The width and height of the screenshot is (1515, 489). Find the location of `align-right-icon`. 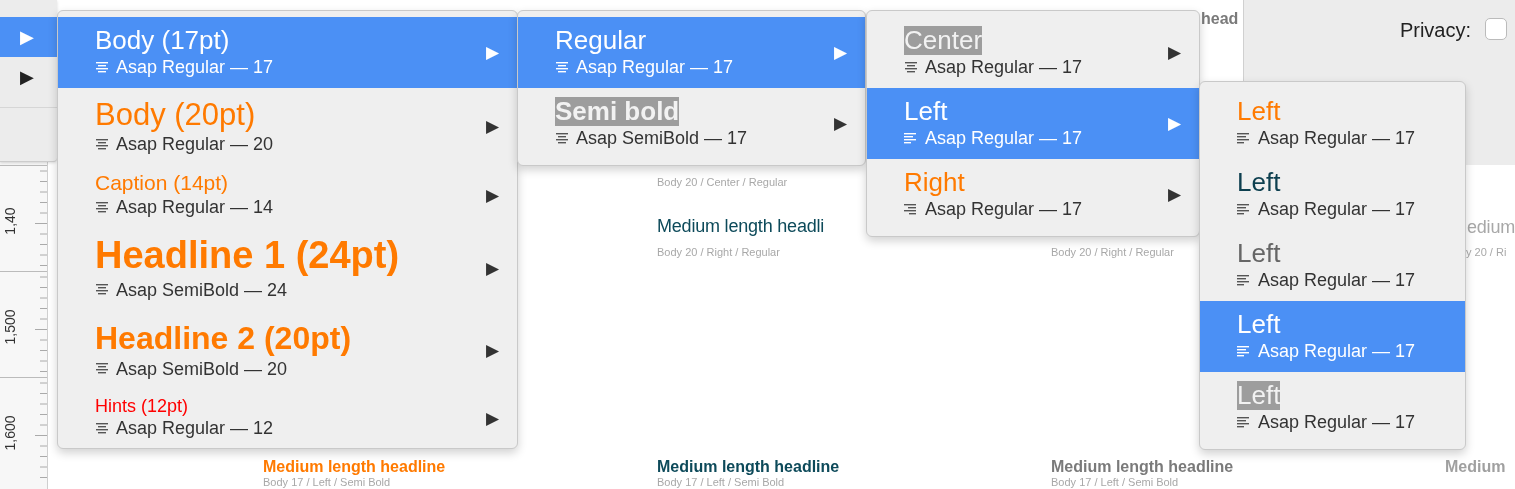

align-right-icon is located at coordinates (911, 209).